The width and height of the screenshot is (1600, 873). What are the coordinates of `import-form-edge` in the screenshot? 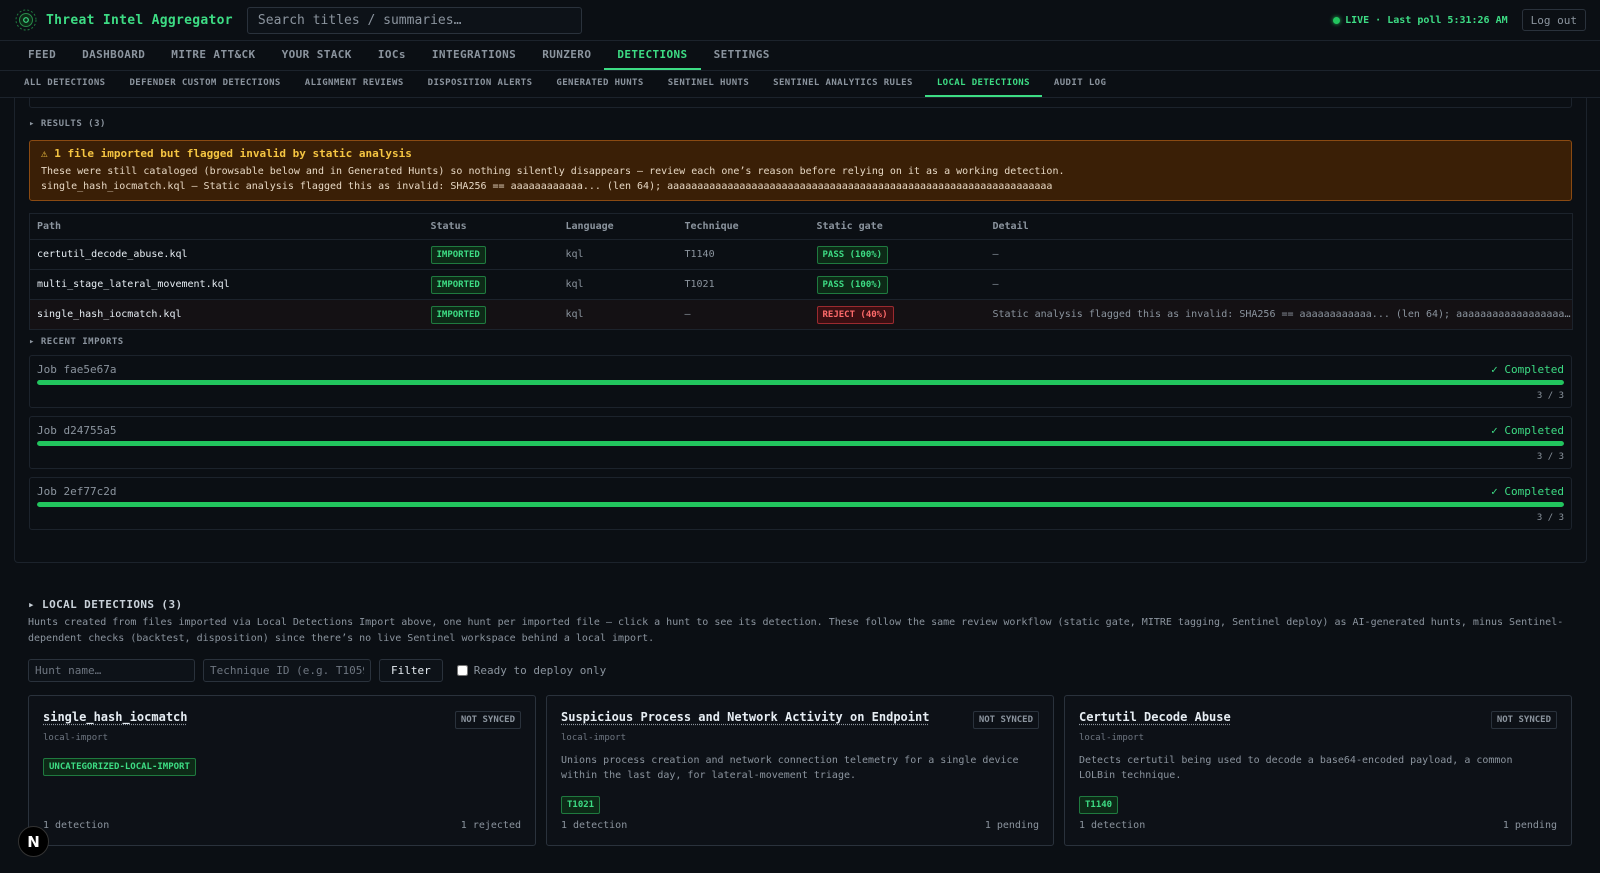 It's located at (800, 103).